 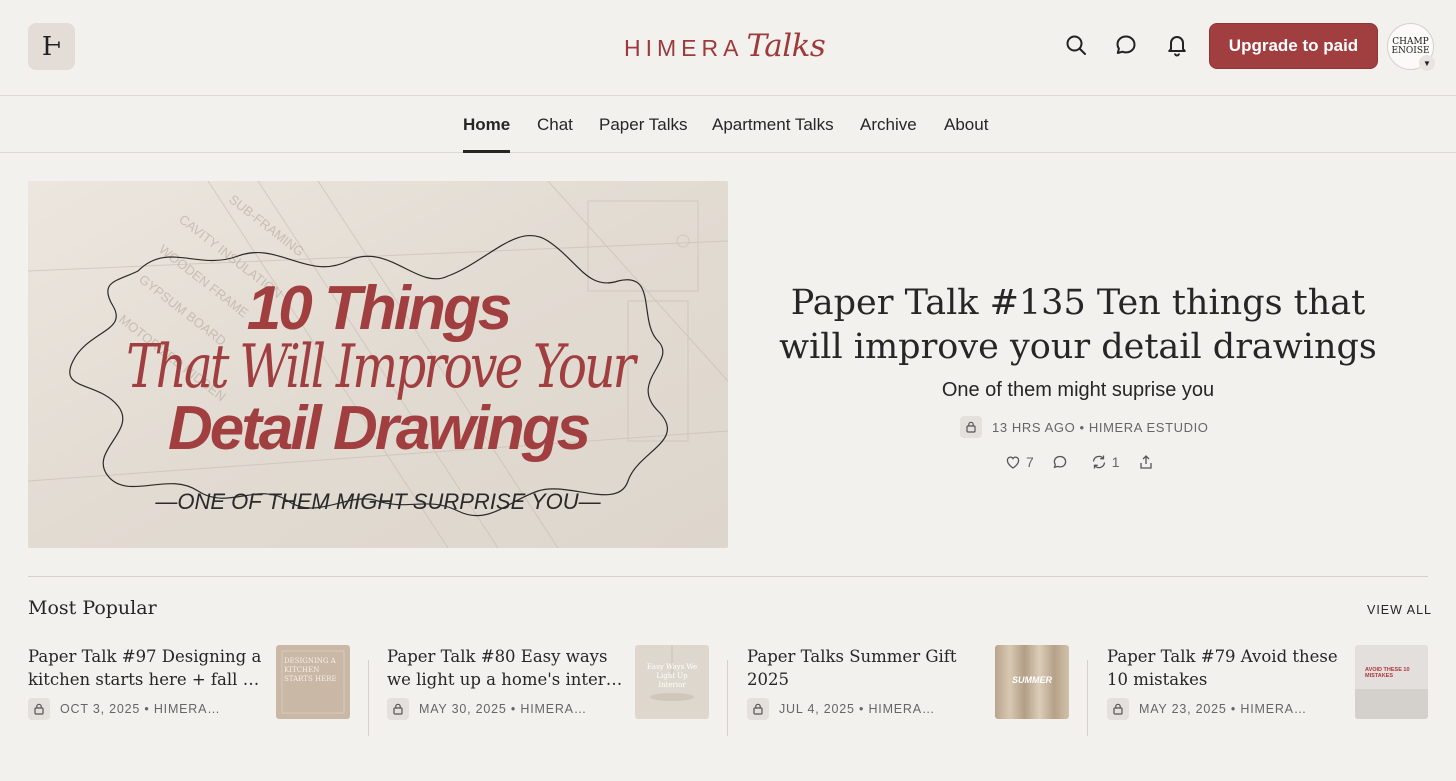 I want to click on most-popular-heading: Most Popular, so click(x=92, y=608).